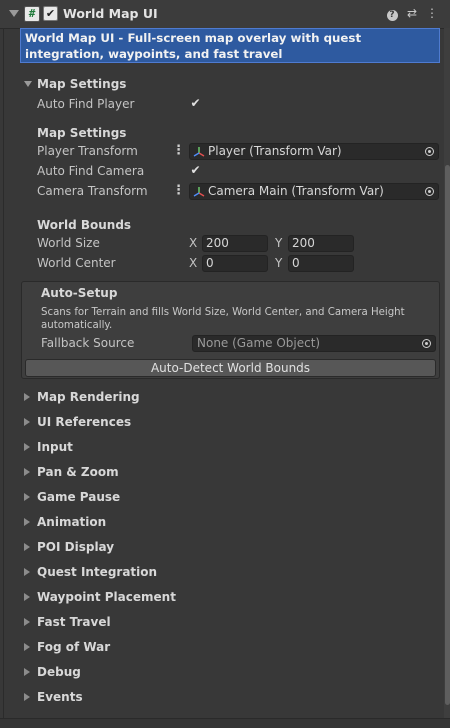  Describe the element at coordinates (230, 368) in the screenshot. I see `auto-detect-world-bounds-button: Auto-Detect World Bounds` at that location.